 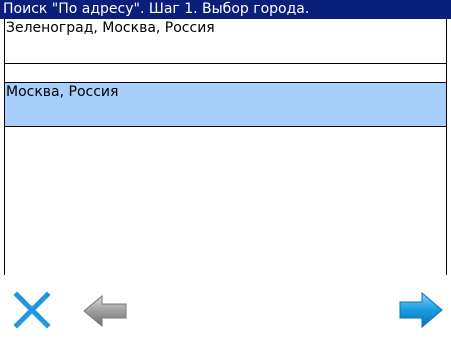 I want to click on back-button, so click(x=105, y=311).